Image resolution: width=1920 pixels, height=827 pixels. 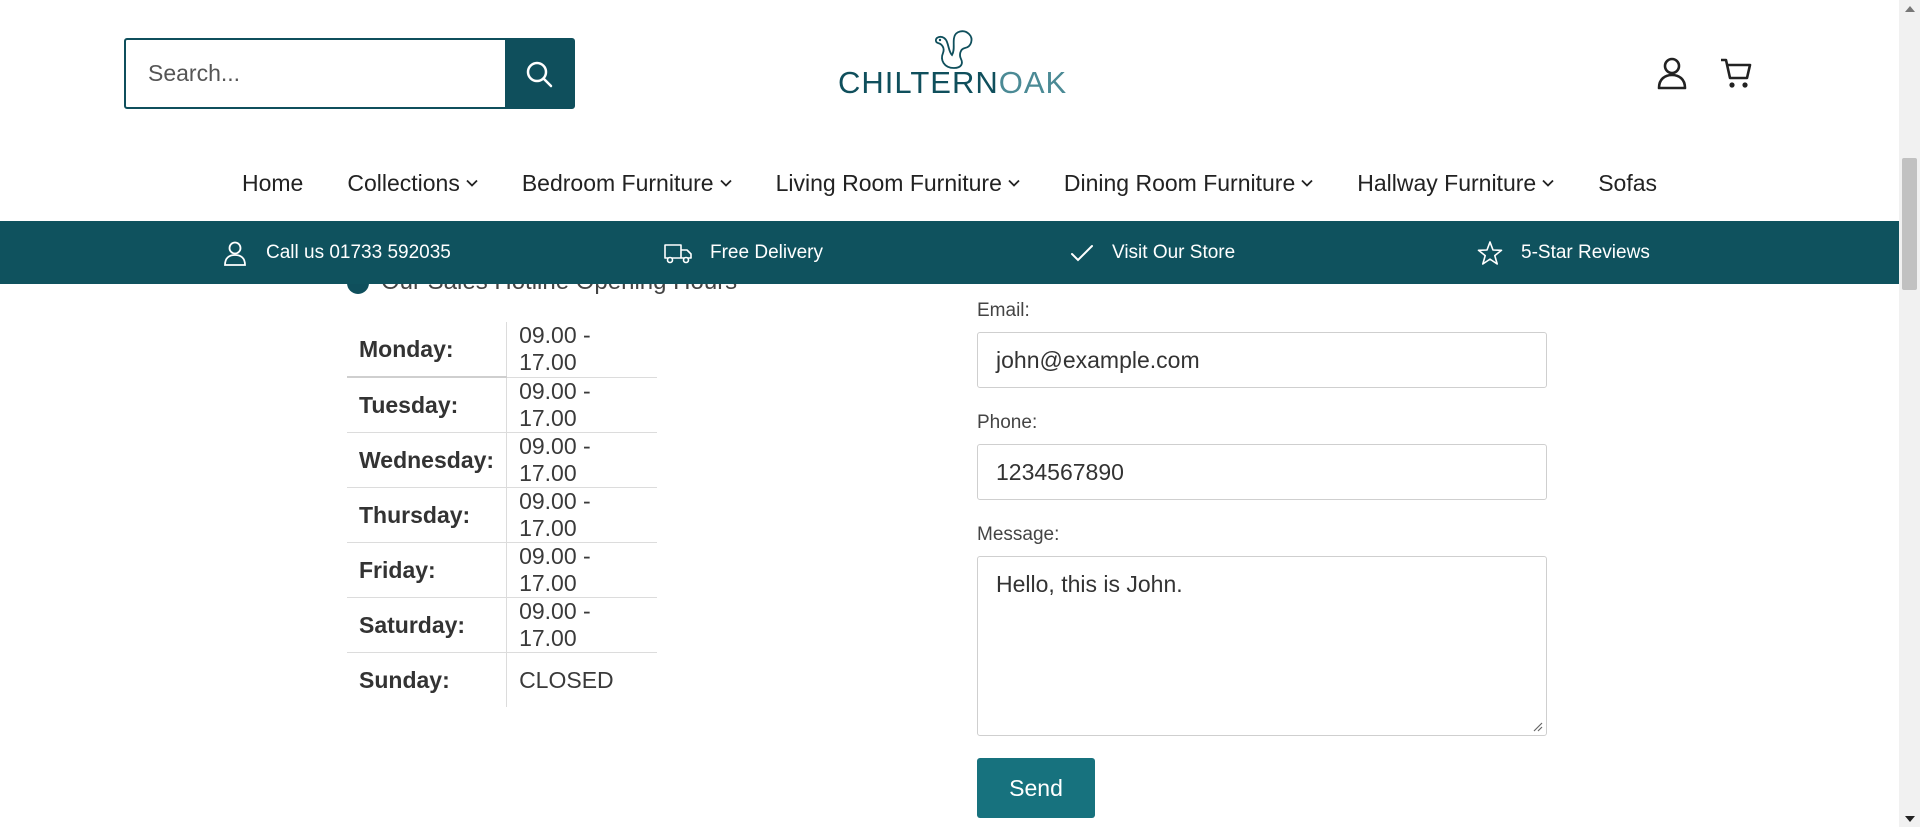 What do you see at coordinates (427, 679) in the screenshot?
I see `hours-day: Sunday:` at bounding box center [427, 679].